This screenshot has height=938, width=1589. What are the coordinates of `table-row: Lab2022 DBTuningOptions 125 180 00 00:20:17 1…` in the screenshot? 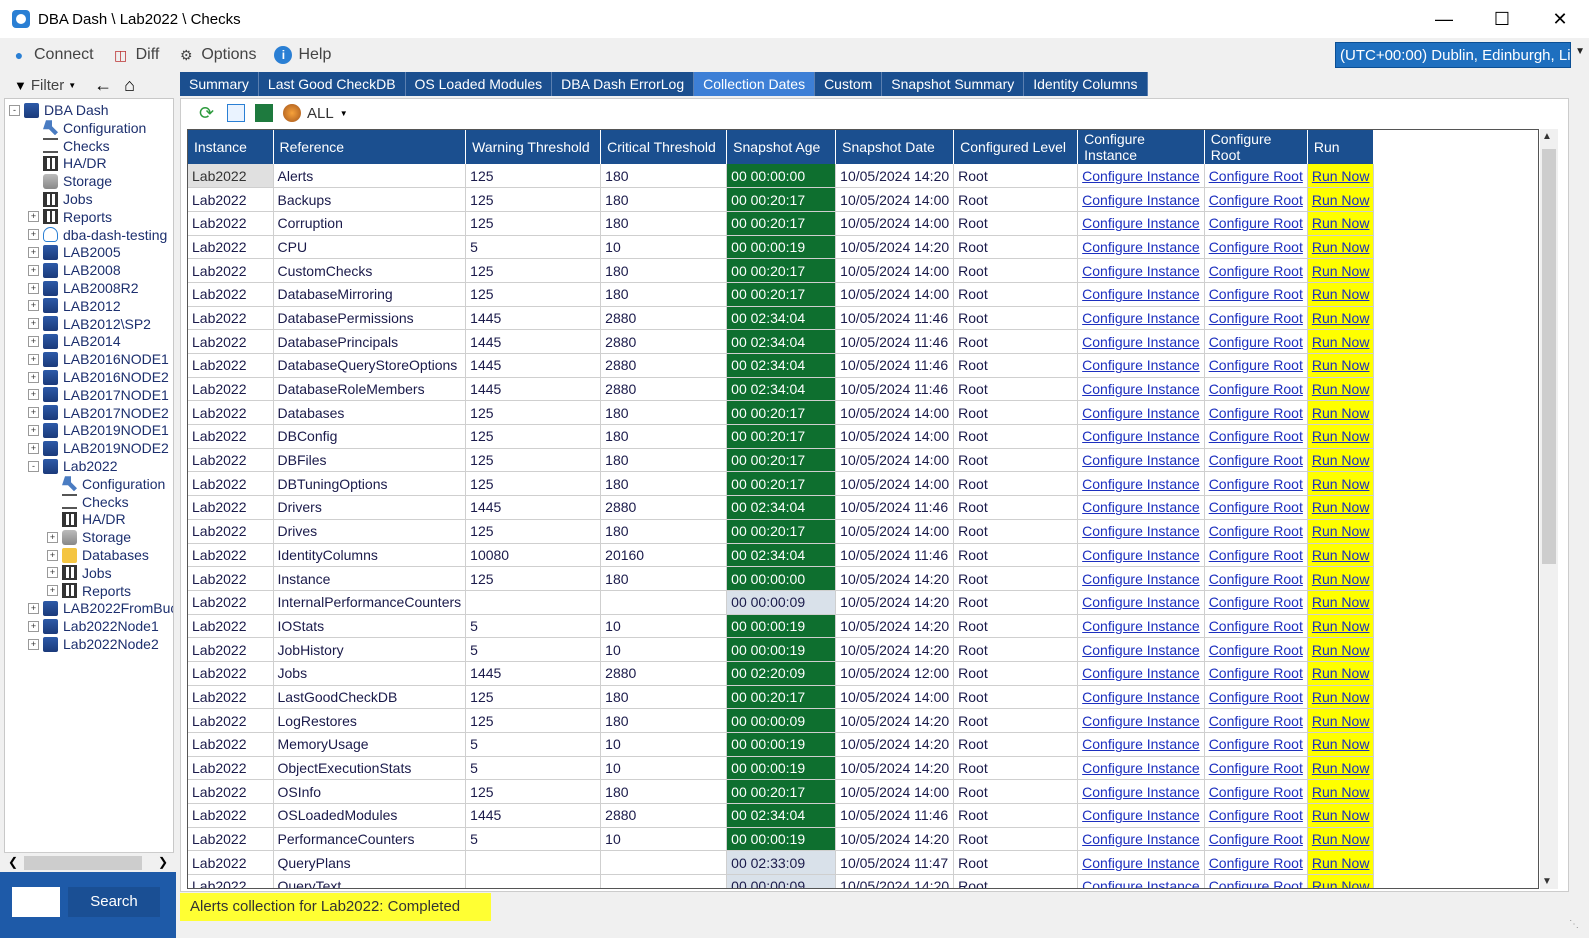 It's located at (781, 484).